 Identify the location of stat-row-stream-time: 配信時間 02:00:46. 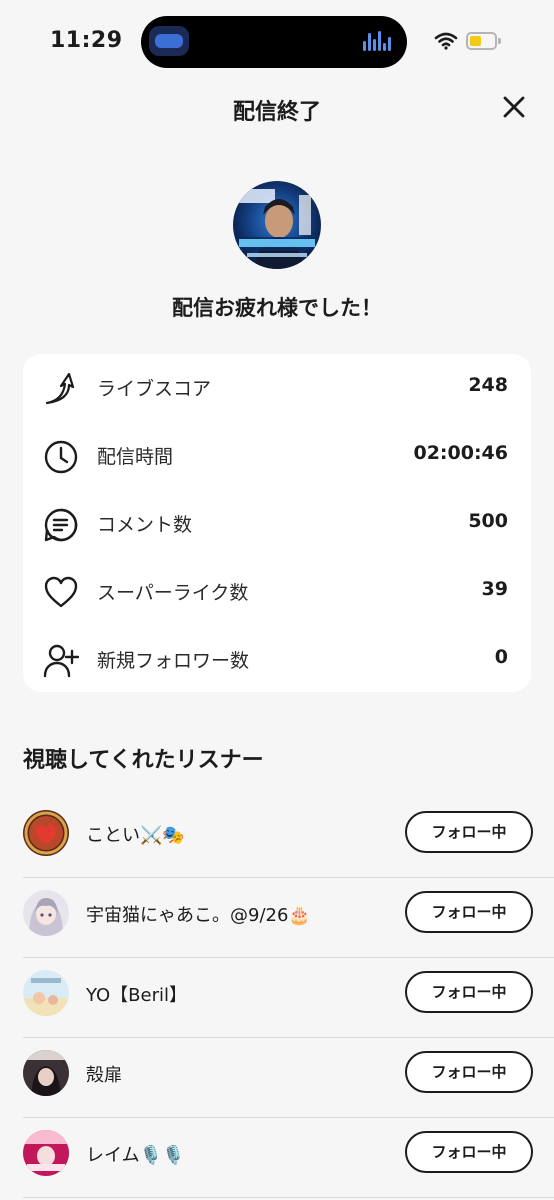
(277, 455).